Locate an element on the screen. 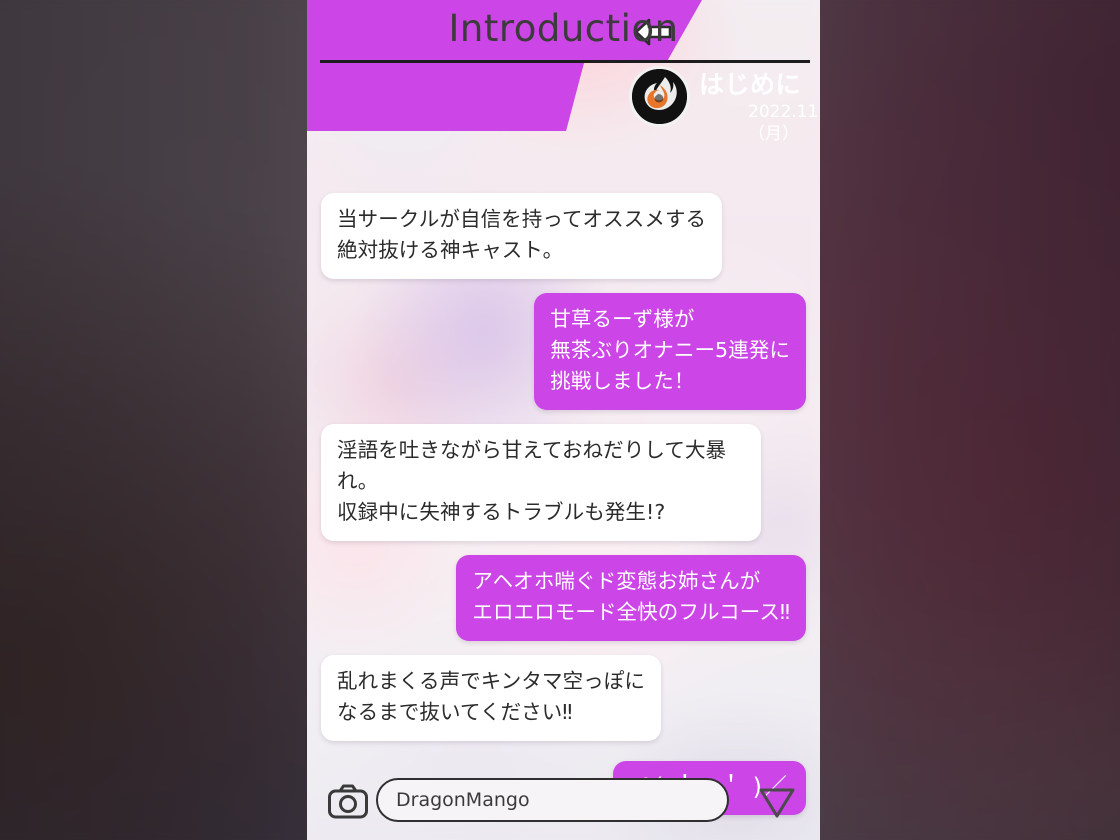  message-row: アヘオホ喘ぐド変態お姉さんが エロエロモード全快のフルコース‼ is located at coordinates (563, 598).